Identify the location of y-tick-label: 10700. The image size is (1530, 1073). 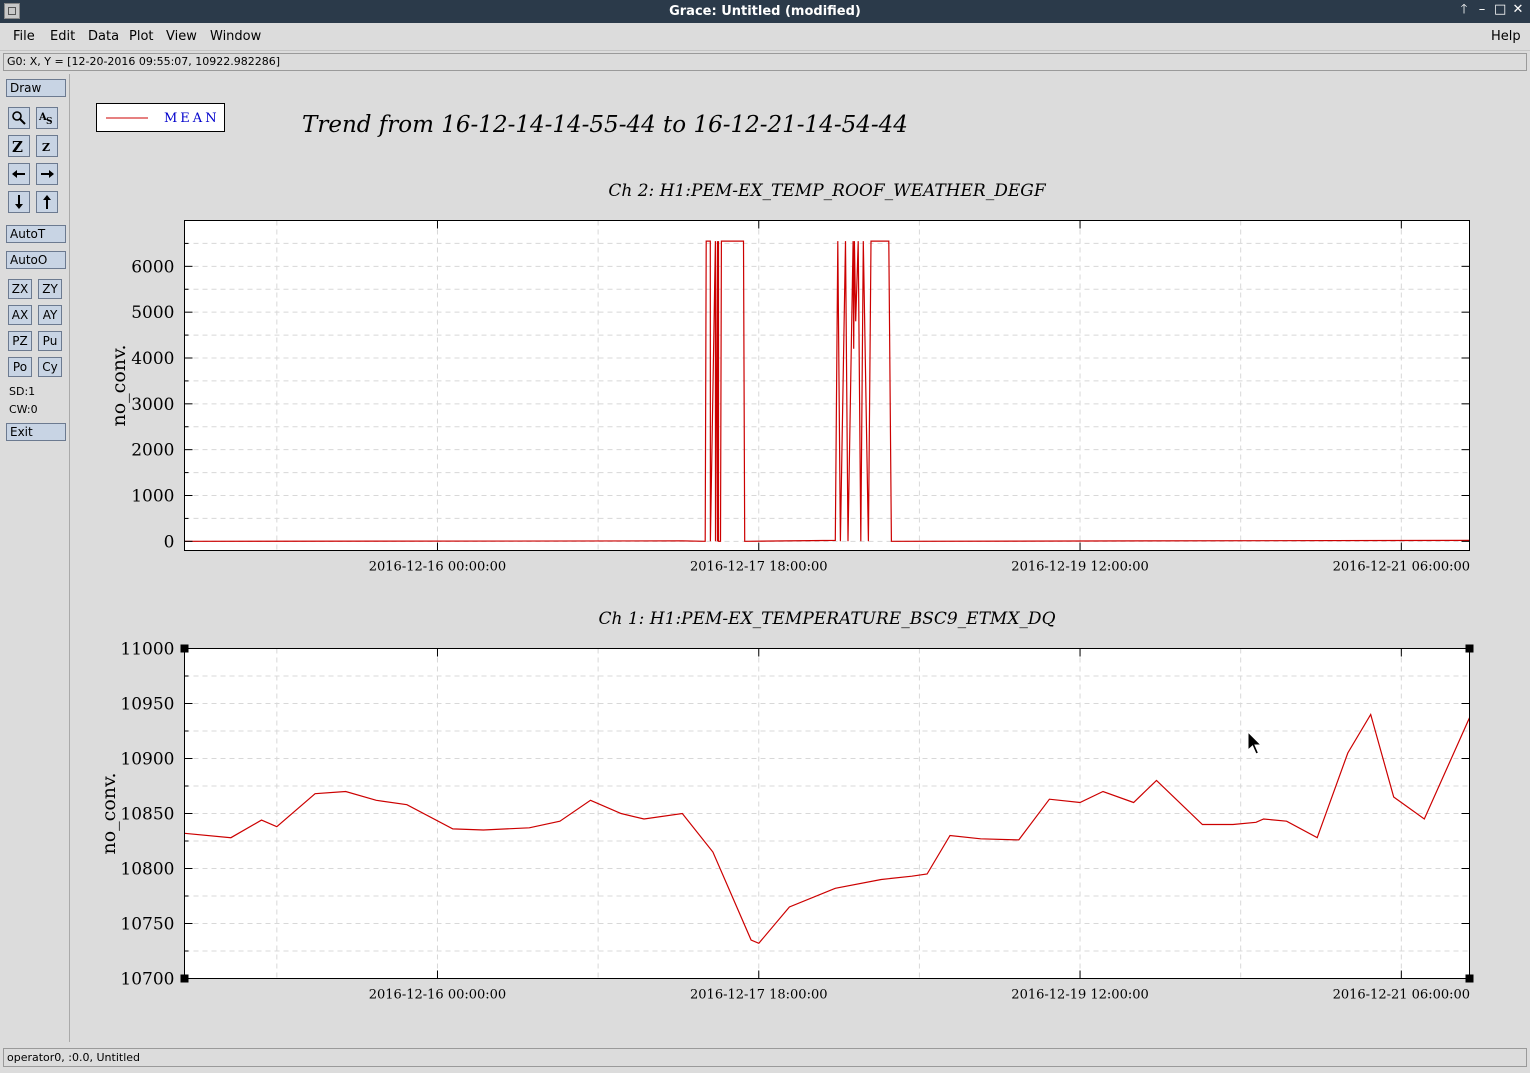
(147, 980).